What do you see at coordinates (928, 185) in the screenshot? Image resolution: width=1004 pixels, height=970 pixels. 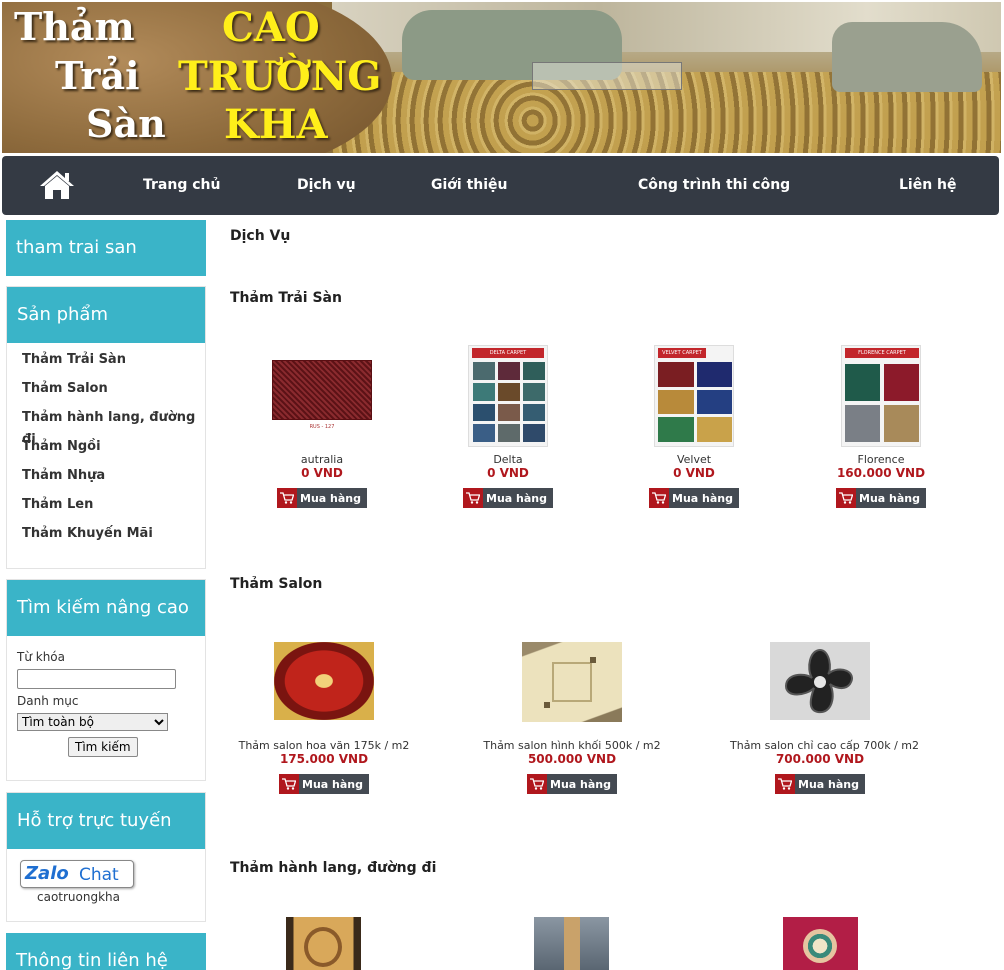 I see `nav-contact: Liên hệ` at bounding box center [928, 185].